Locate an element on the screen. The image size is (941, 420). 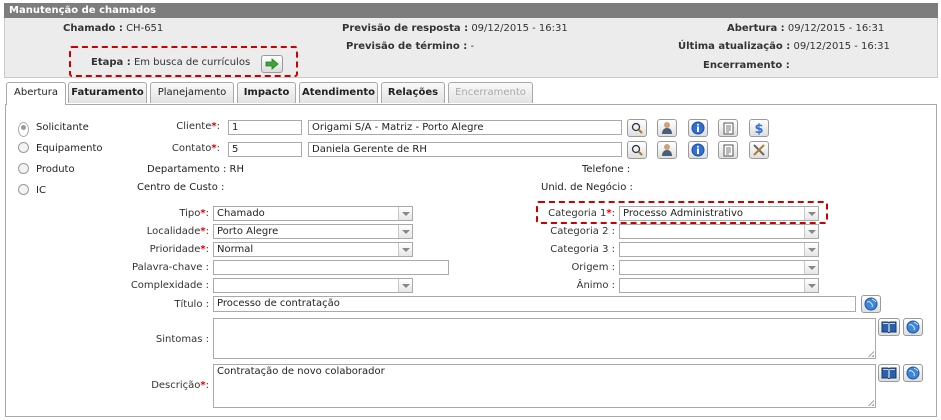
etapa-info: Etapa : Em busca de currículos is located at coordinates (170, 62).